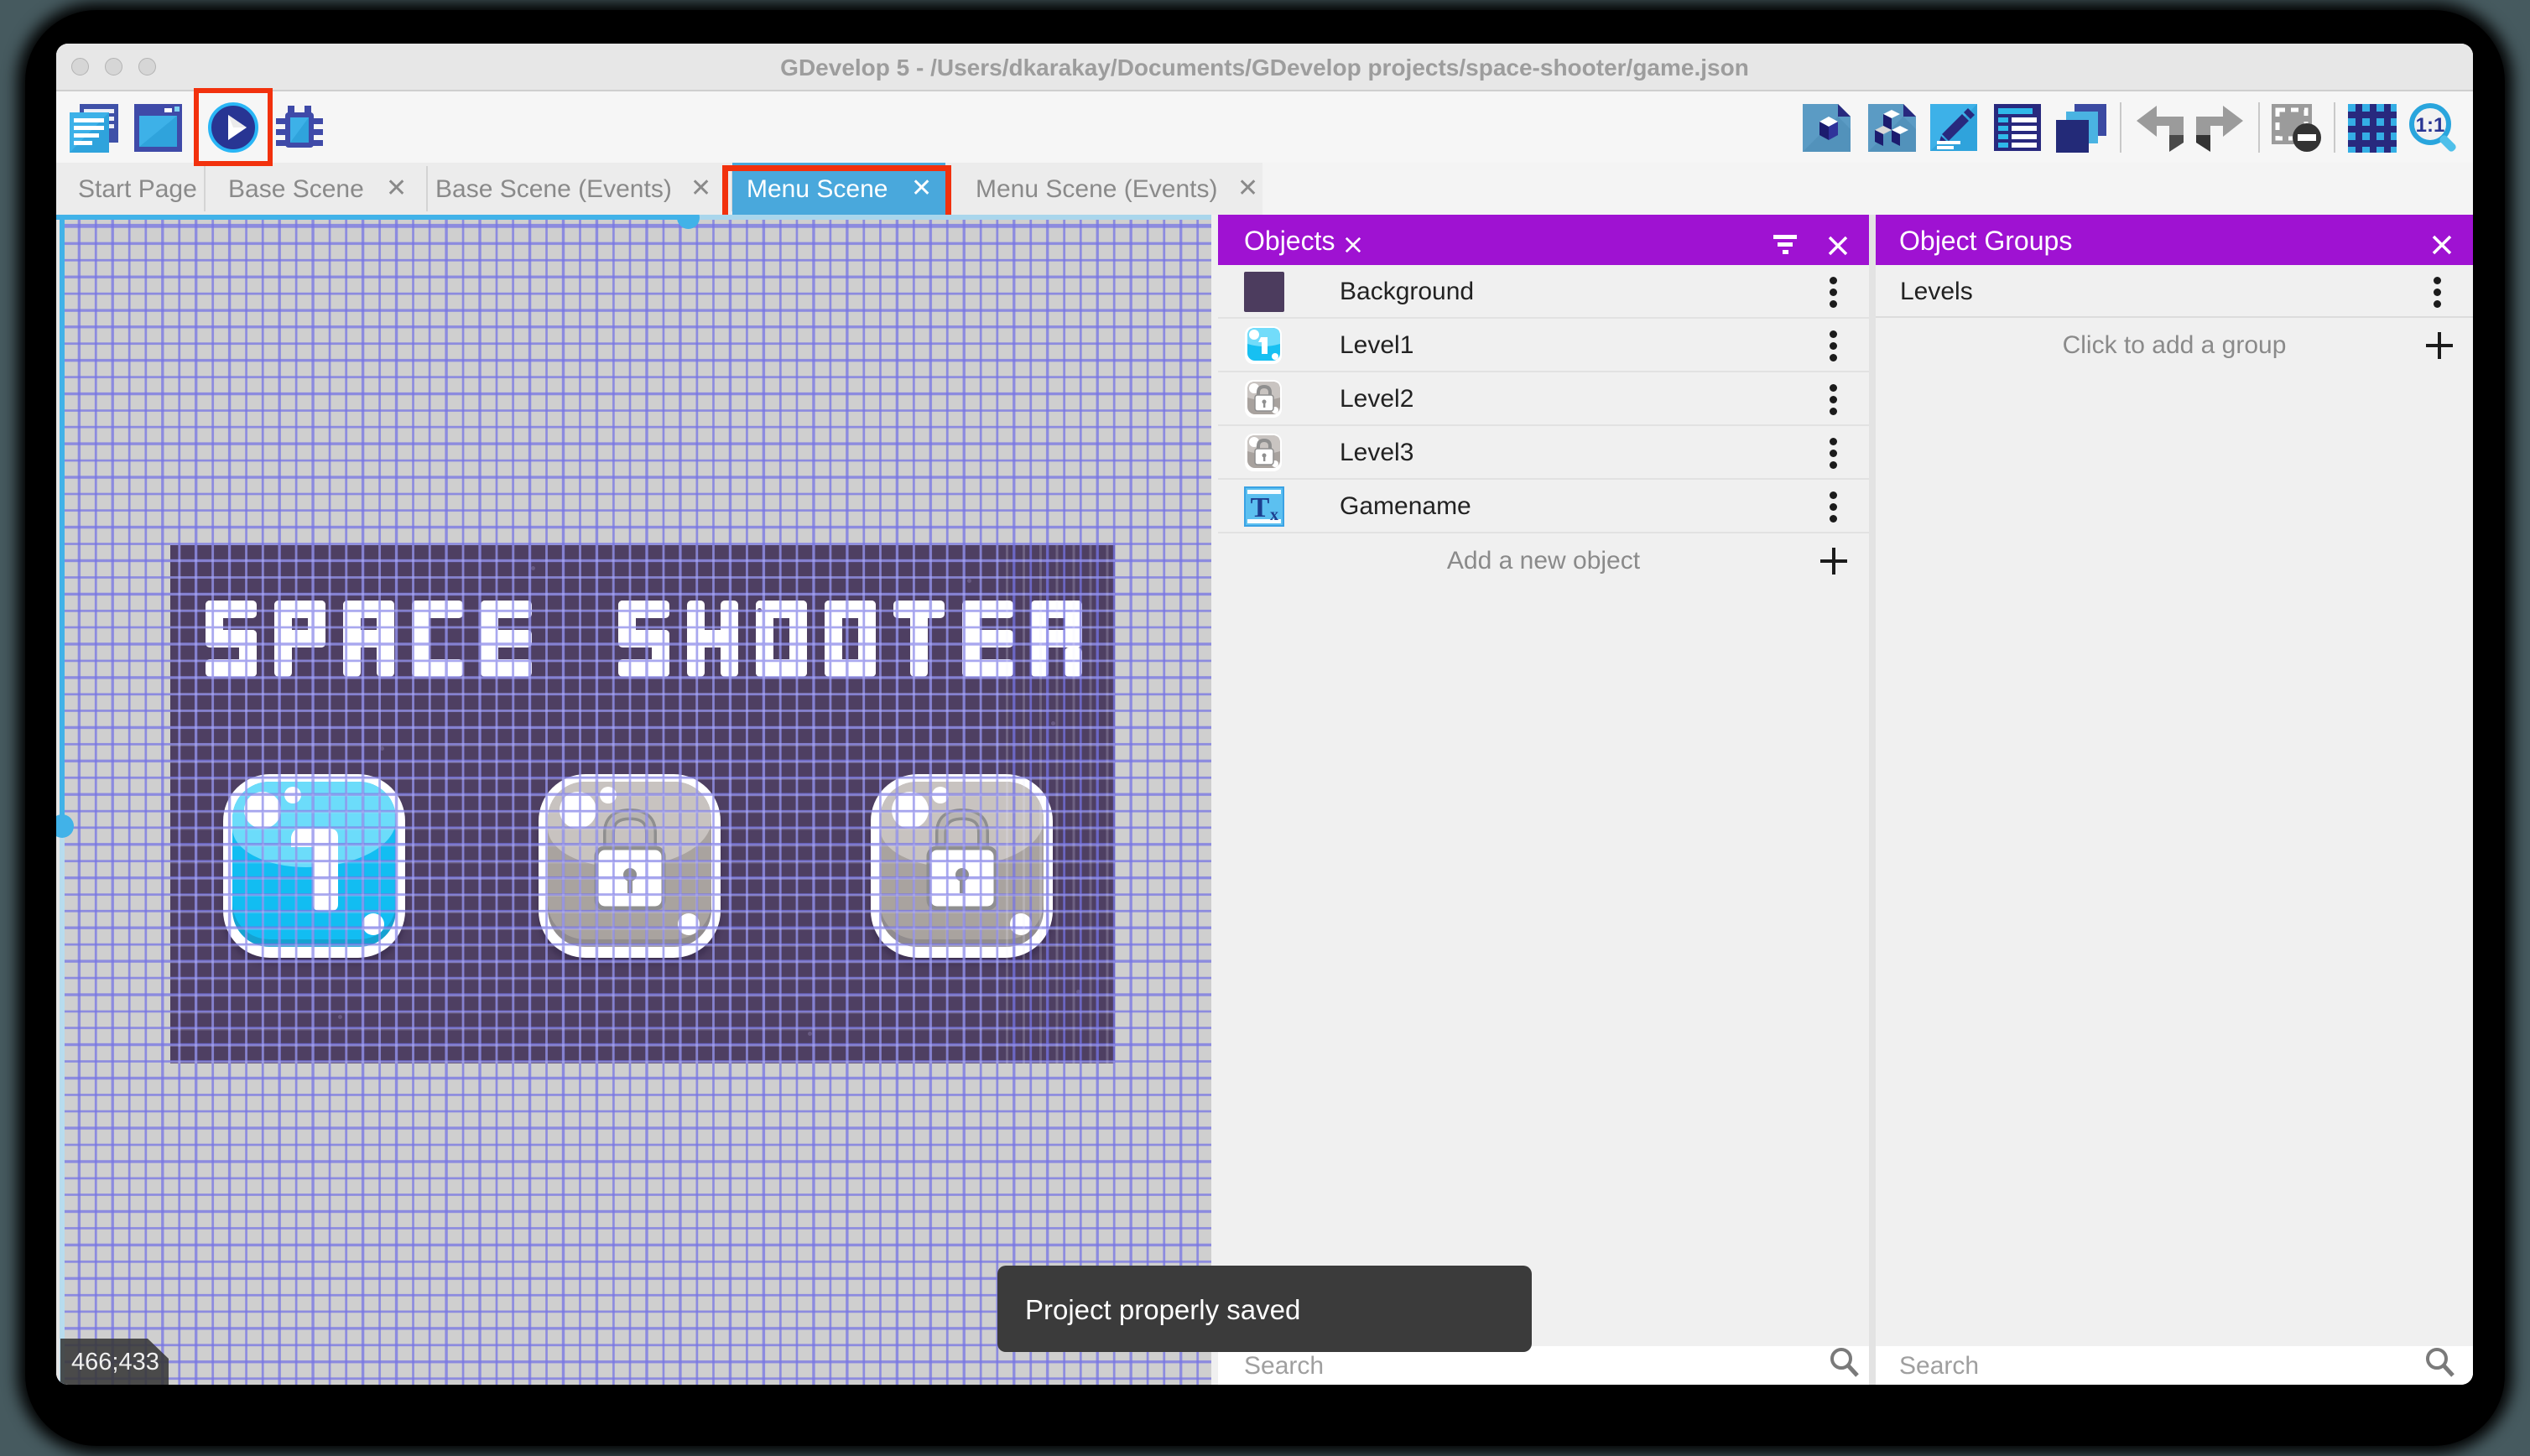  I want to click on svg-text: T, so click(1260, 507).